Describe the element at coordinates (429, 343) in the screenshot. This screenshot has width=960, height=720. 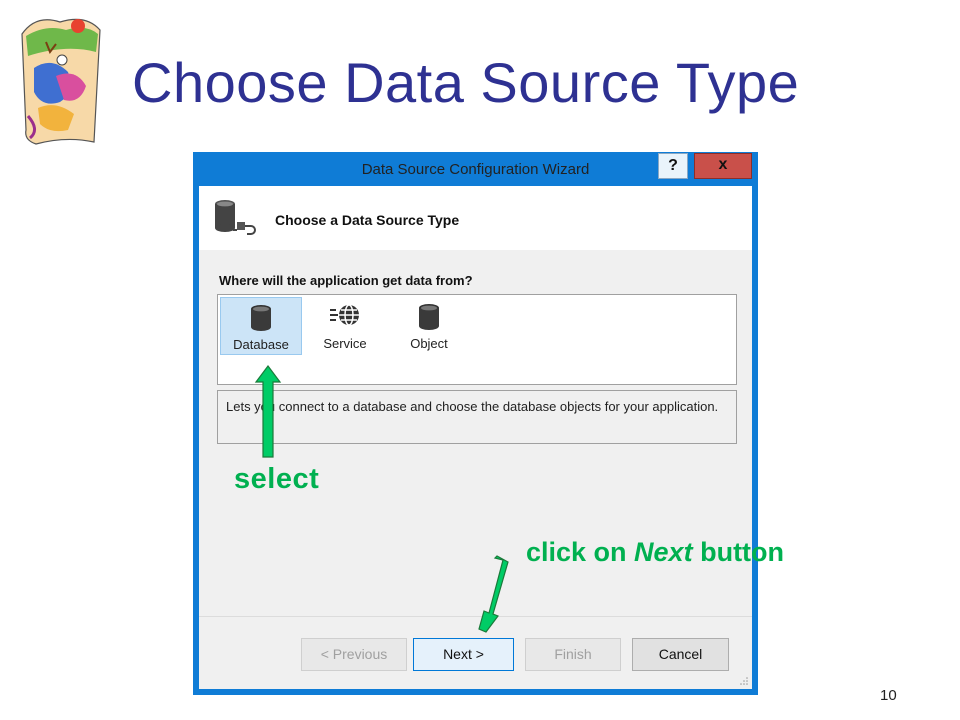
I see `type-object-label: Object` at that location.